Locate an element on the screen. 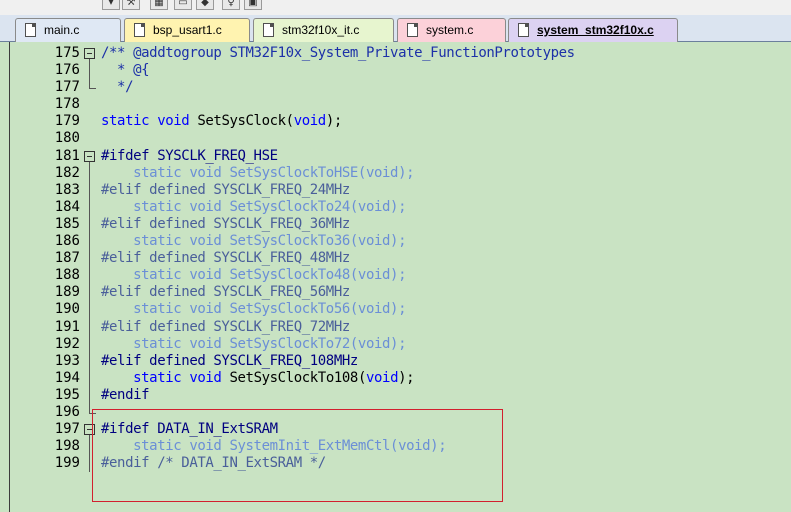 The width and height of the screenshot is (791, 512). code-token: static void SetSysClockTo24(void); is located at coordinates (254, 206).